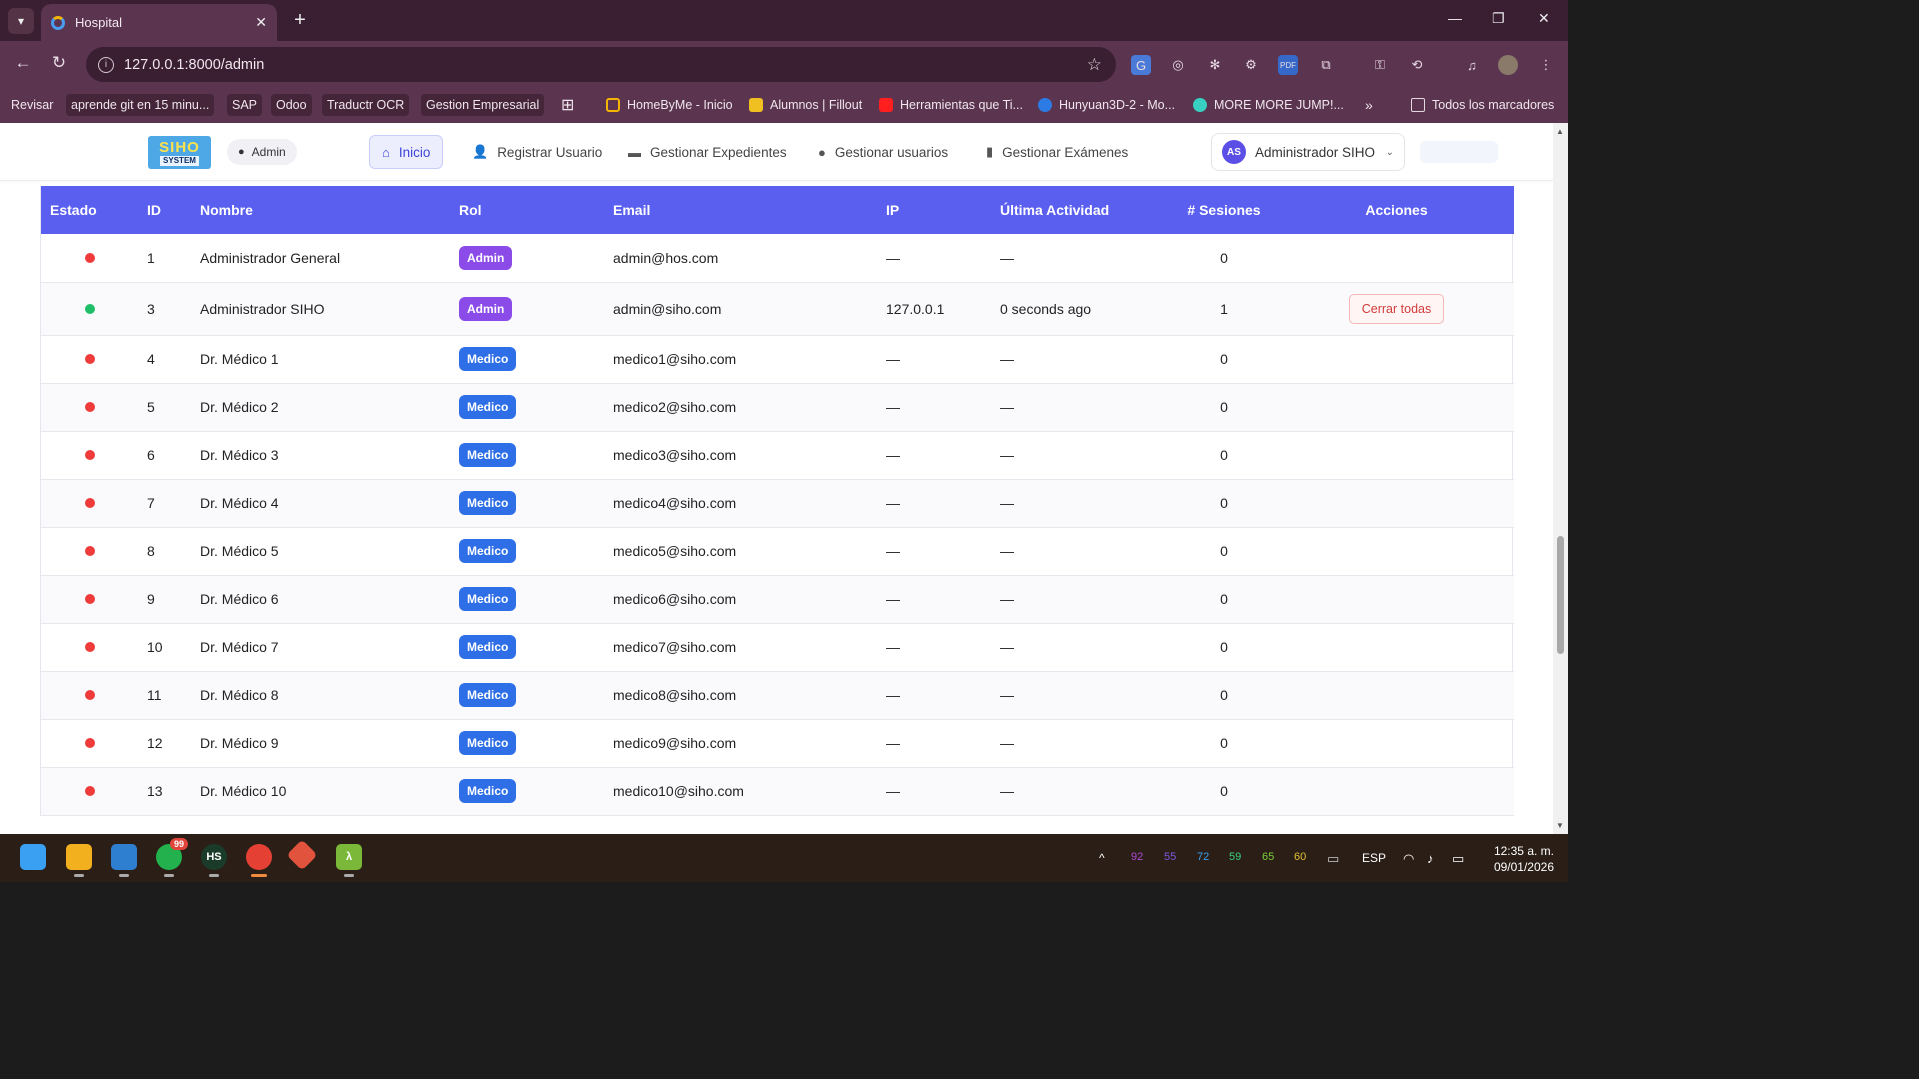 The height and width of the screenshot is (1079, 1919). I want to click on tray-value: 60, so click(1300, 857).